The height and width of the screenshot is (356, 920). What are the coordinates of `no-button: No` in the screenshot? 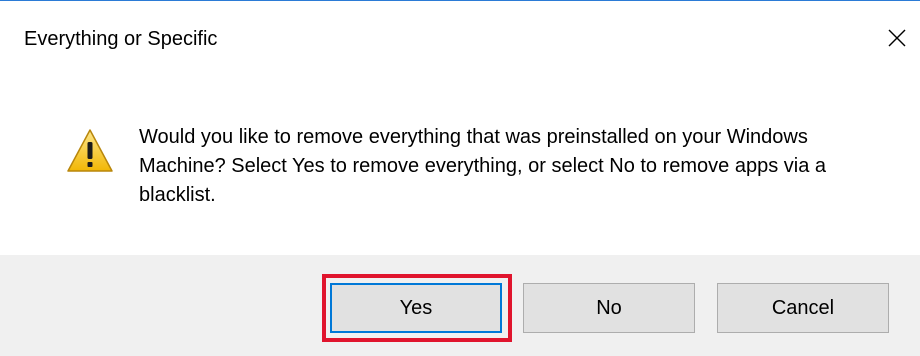 It's located at (609, 308).